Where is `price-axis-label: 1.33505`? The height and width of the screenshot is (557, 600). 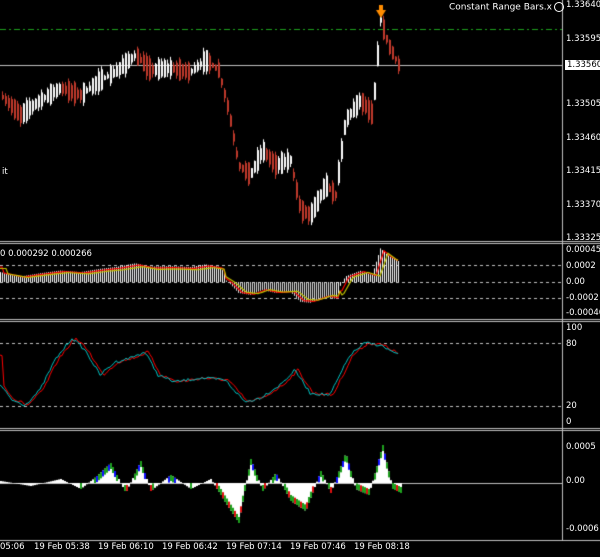 price-axis-label: 1.33505 is located at coordinates (583, 104).